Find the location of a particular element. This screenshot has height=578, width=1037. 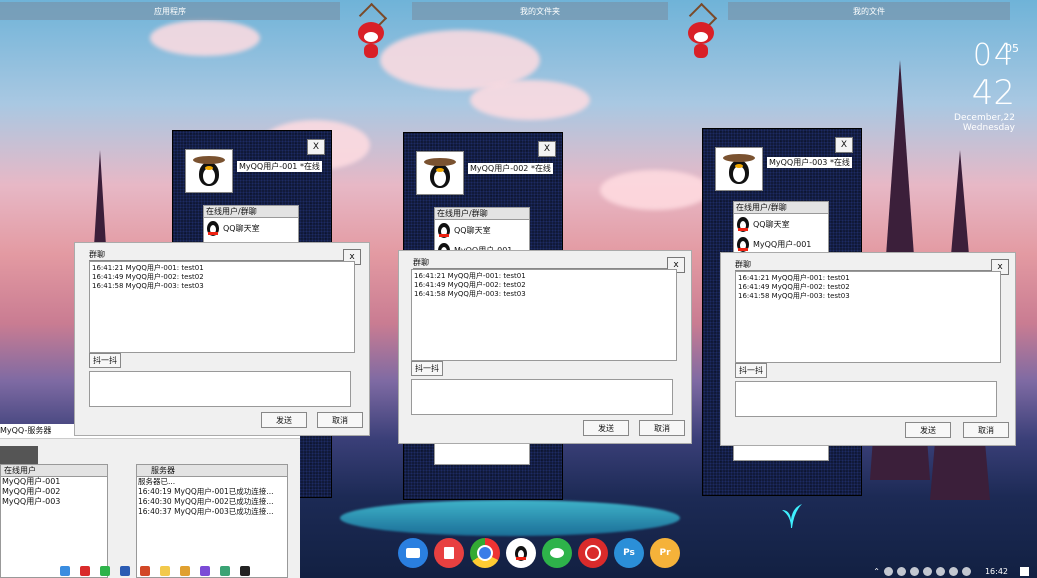

user-status: MyQQ用户-002 *在线 is located at coordinates (510, 168).